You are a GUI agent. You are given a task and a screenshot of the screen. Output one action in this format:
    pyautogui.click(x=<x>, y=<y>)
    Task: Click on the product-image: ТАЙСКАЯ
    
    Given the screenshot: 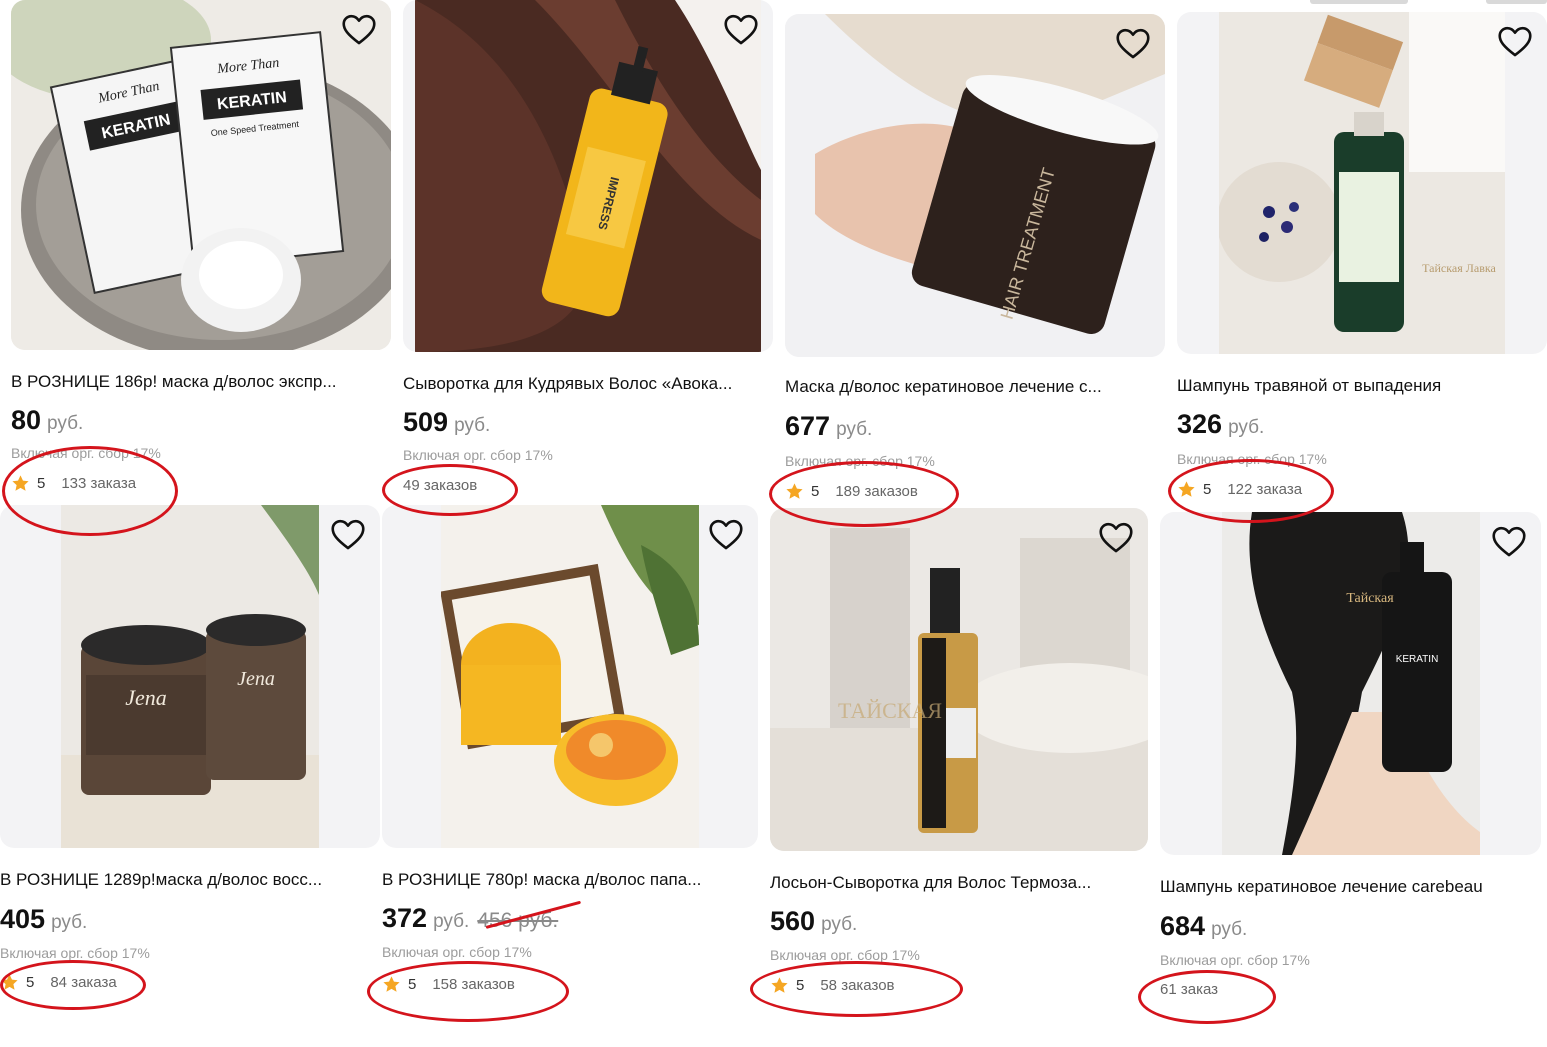 What is the action you would take?
    pyautogui.click(x=959, y=679)
    